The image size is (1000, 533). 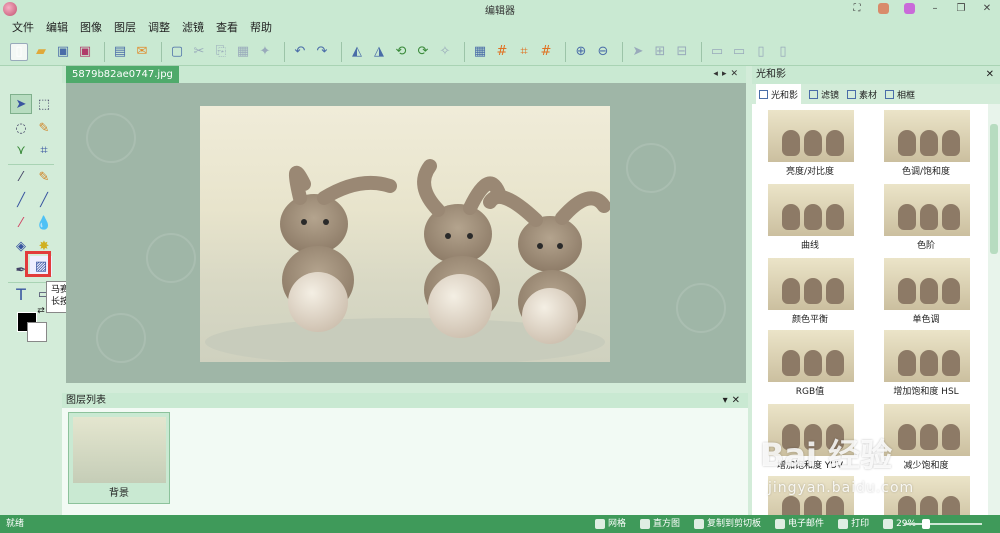 What do you see at coordinates (909, 9) in the screenshot?
I see `skin-icon` at bounding box center [909, 9].